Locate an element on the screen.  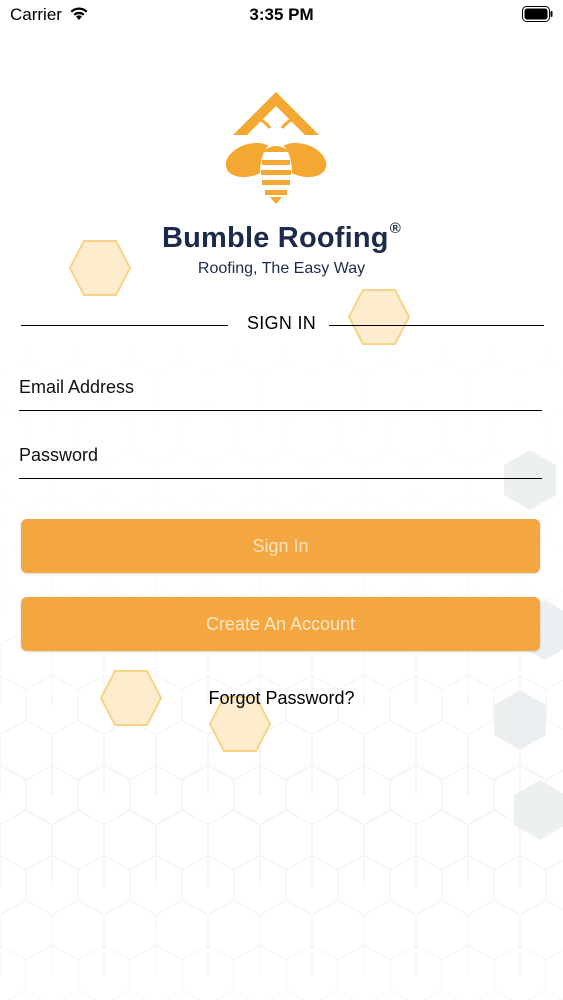
registered-mark: ® is located at coordinates (395, 228).